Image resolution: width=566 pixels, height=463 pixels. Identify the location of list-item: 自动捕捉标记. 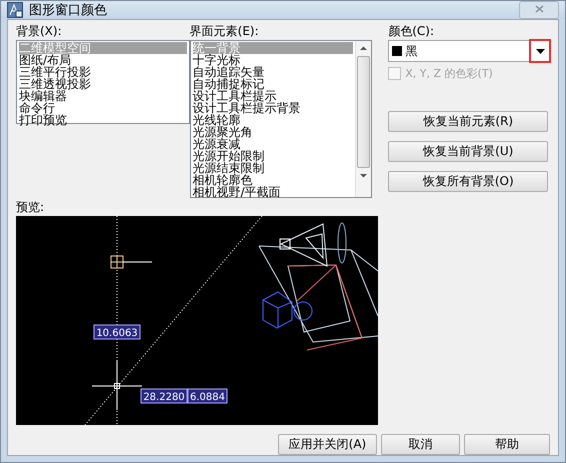
(273, 84).